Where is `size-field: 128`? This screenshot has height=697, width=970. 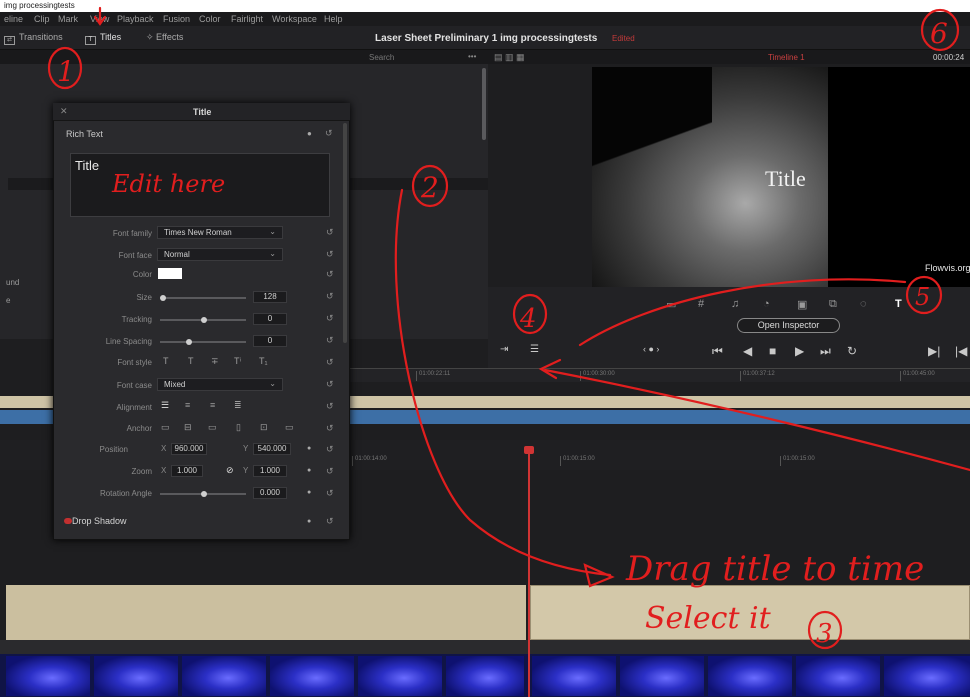
size-field: 128 is located at coordinates (270, 297).